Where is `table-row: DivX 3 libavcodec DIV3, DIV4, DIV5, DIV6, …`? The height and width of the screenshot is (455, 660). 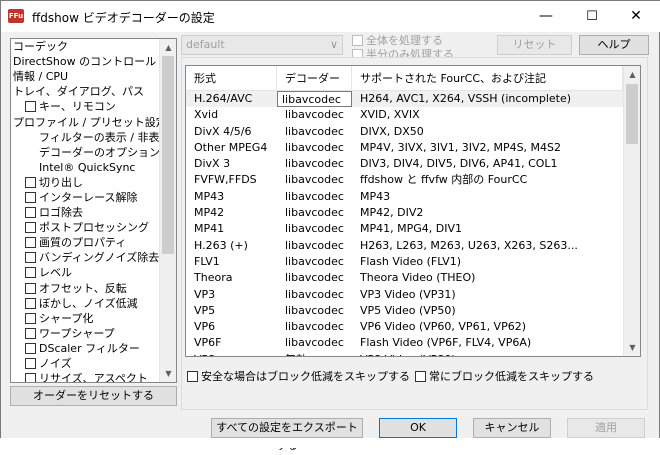 table-row: DivX 3 libavcodec DIV3, DIV4, DIV5, DIV6, … is located at coordinates (404, 164).